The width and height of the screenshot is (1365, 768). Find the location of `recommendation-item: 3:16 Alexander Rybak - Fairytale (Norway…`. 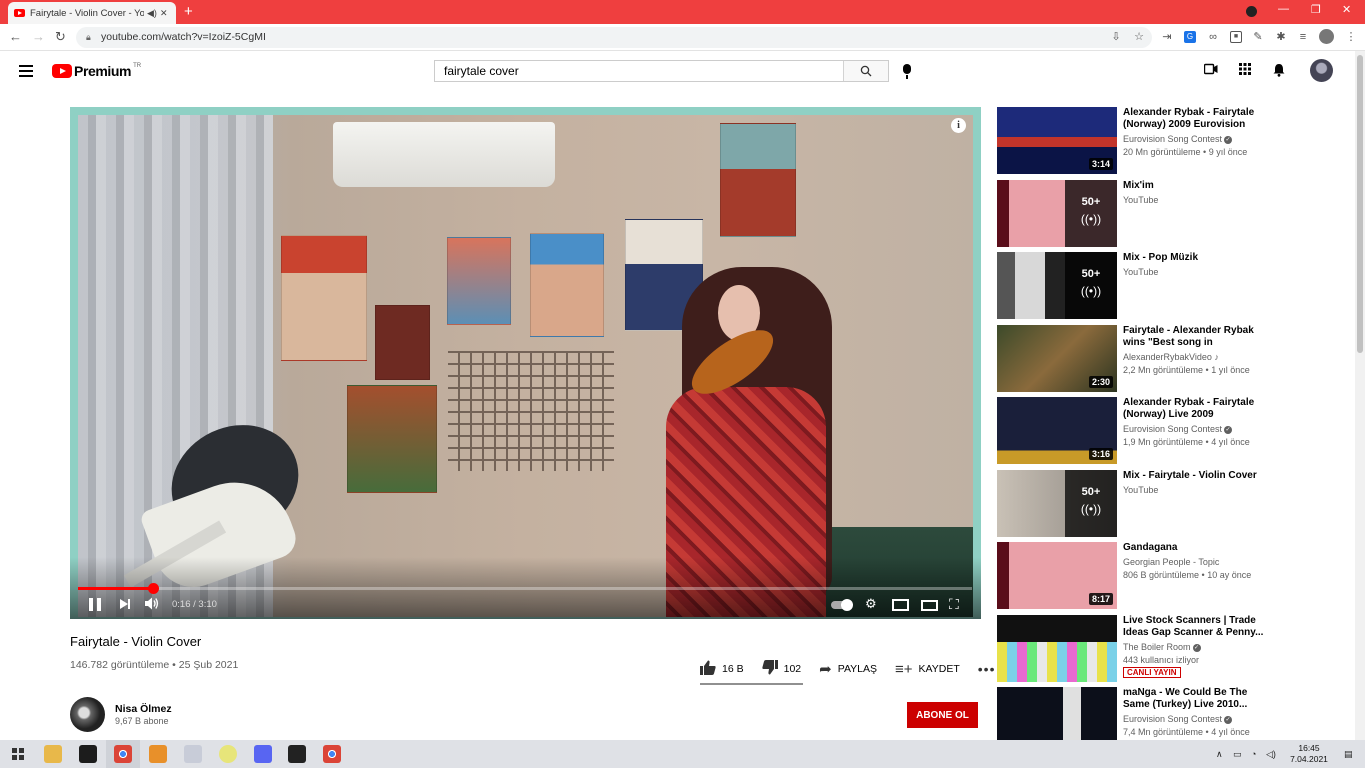

recommendation-item: 3:16 Alexander Rybak - Fairytale (Norway… is located at coordinates (1136, 431).